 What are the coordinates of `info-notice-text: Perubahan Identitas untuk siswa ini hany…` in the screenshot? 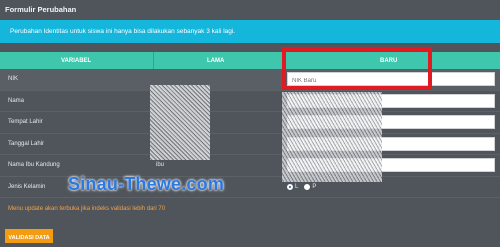 It's located at (123, 31).